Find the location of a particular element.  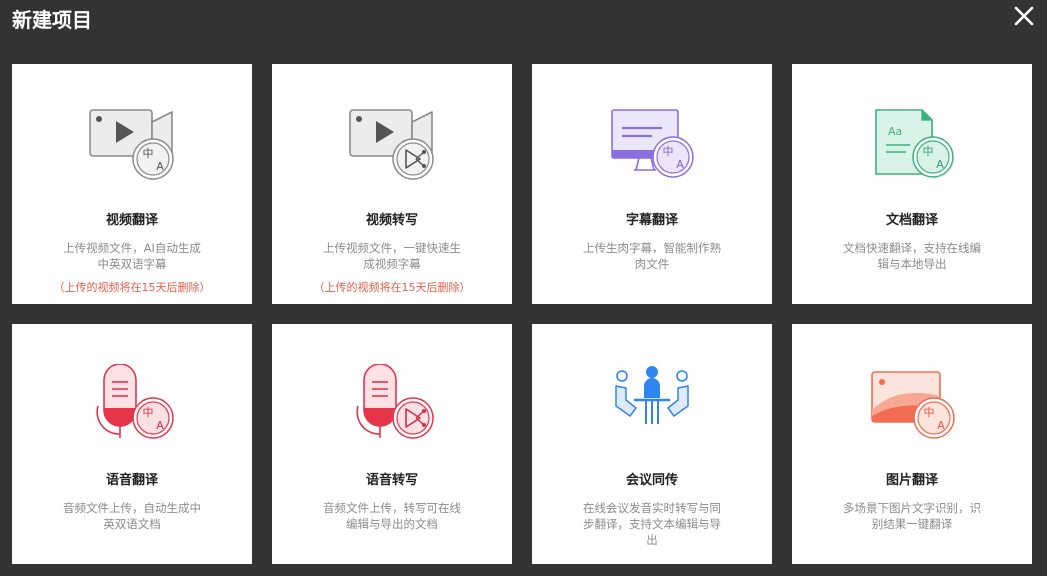

document-translate-icon: Aa 中 A is located at coordinates (914, 143).